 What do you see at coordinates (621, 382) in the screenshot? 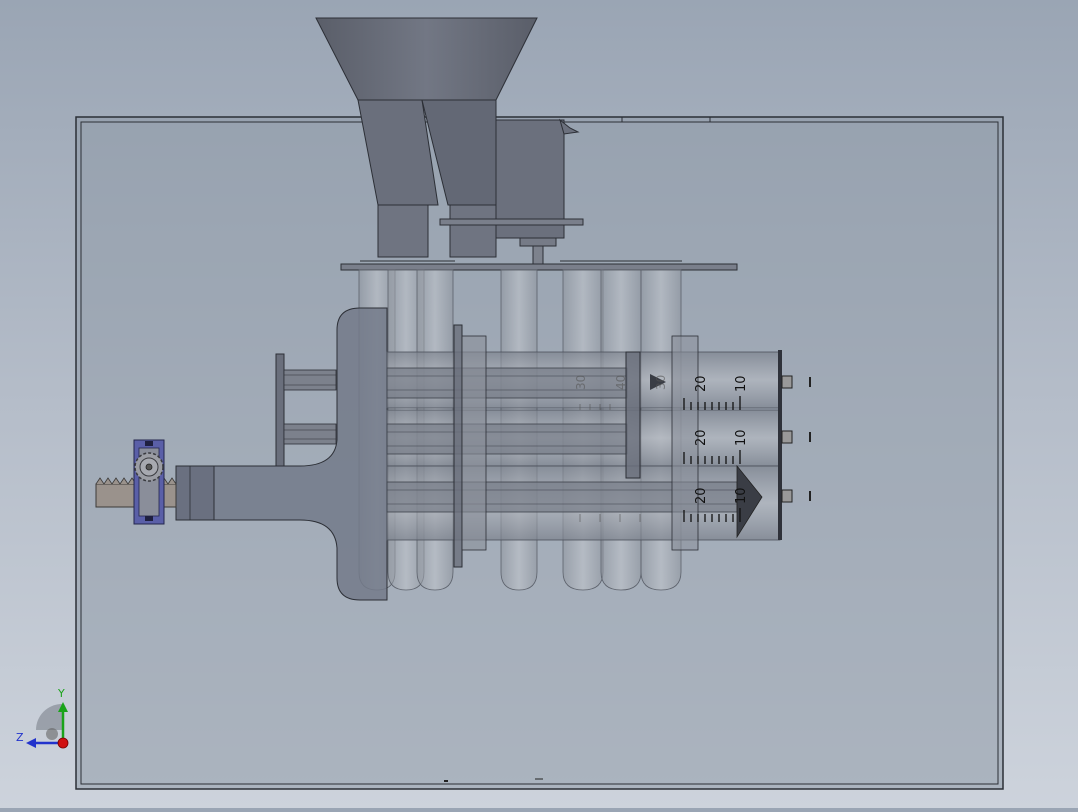
I see `scale-label-faint-2: 40` at bounding box center [621, 382].